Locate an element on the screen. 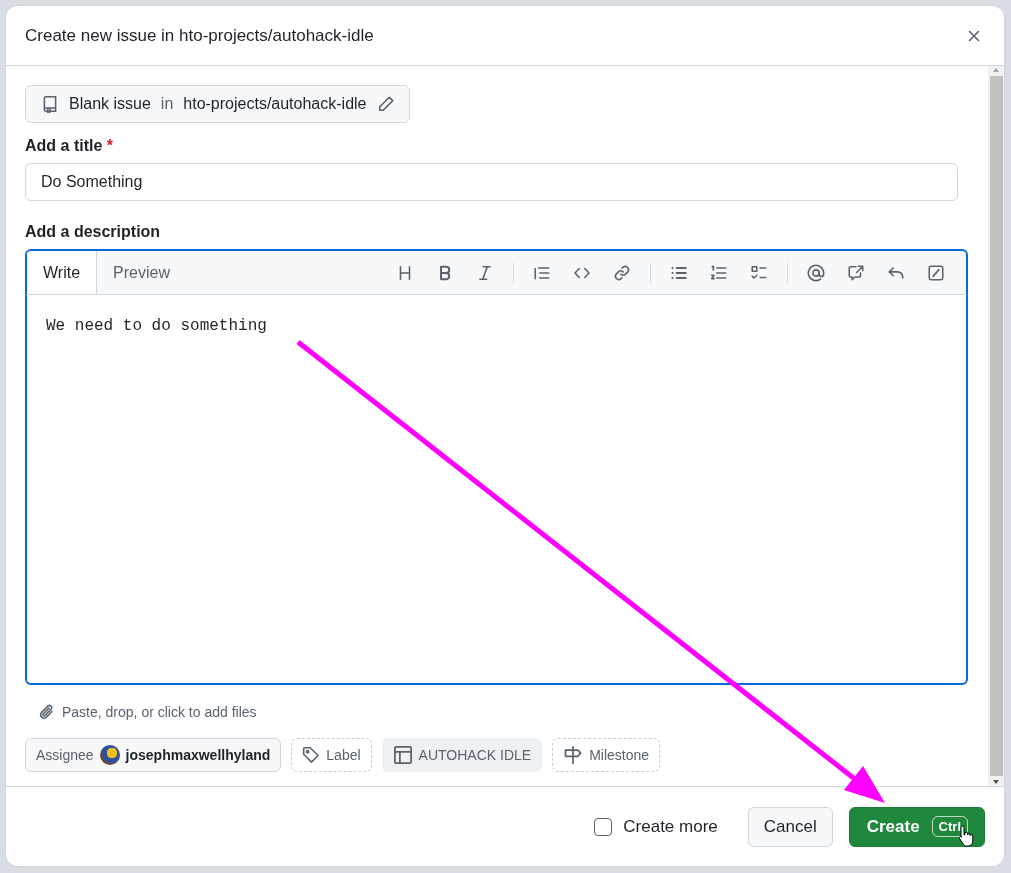  slash-command-icon is located at coordinates (936, 272).